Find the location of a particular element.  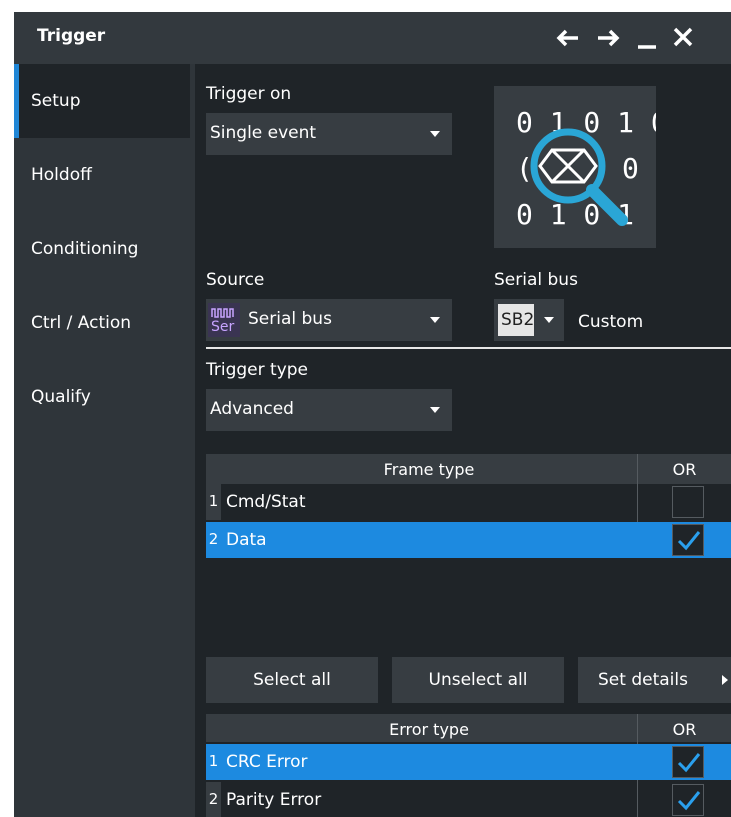

row-label: CRC Error is located at coordinates (267, 762).